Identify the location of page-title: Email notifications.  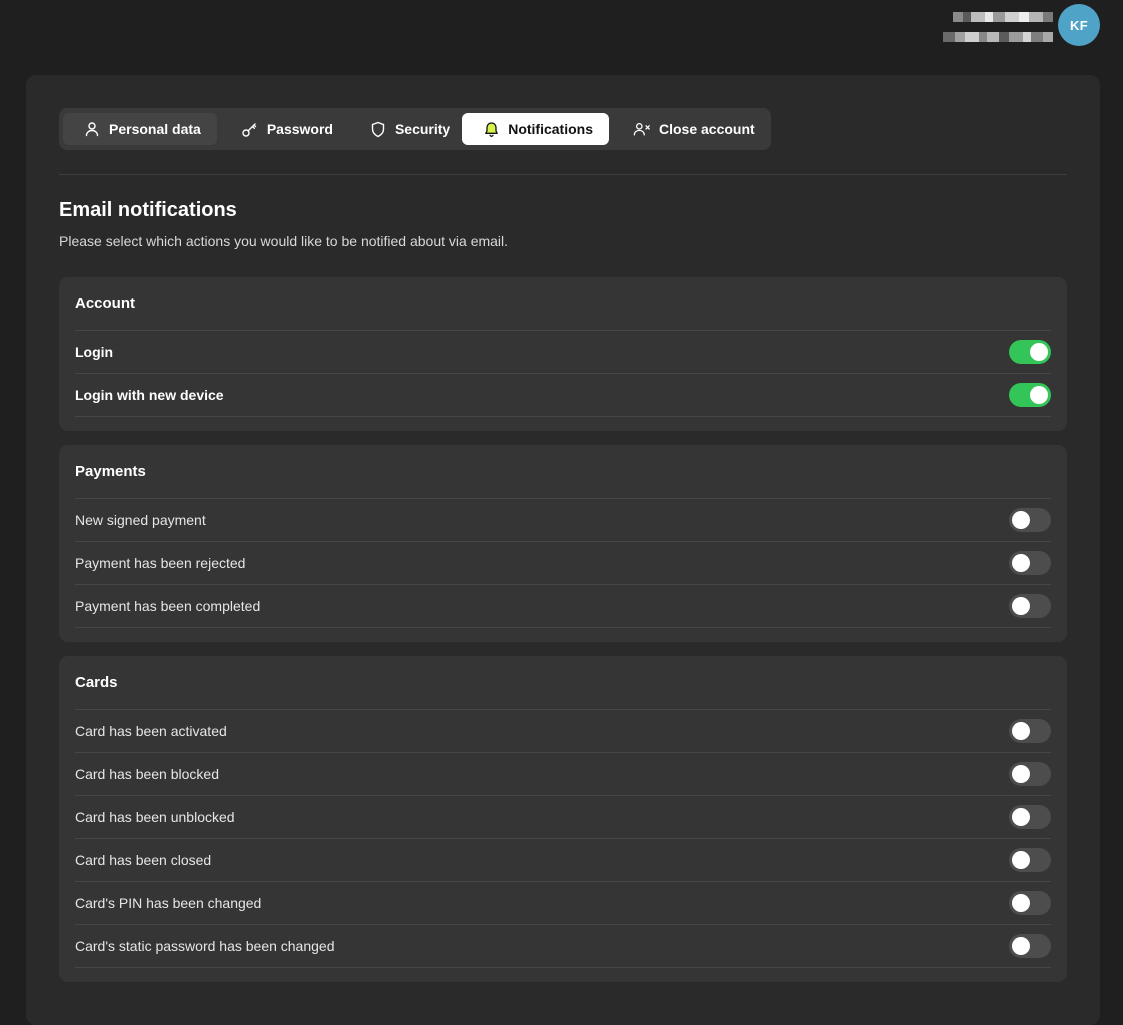
(148, 210).